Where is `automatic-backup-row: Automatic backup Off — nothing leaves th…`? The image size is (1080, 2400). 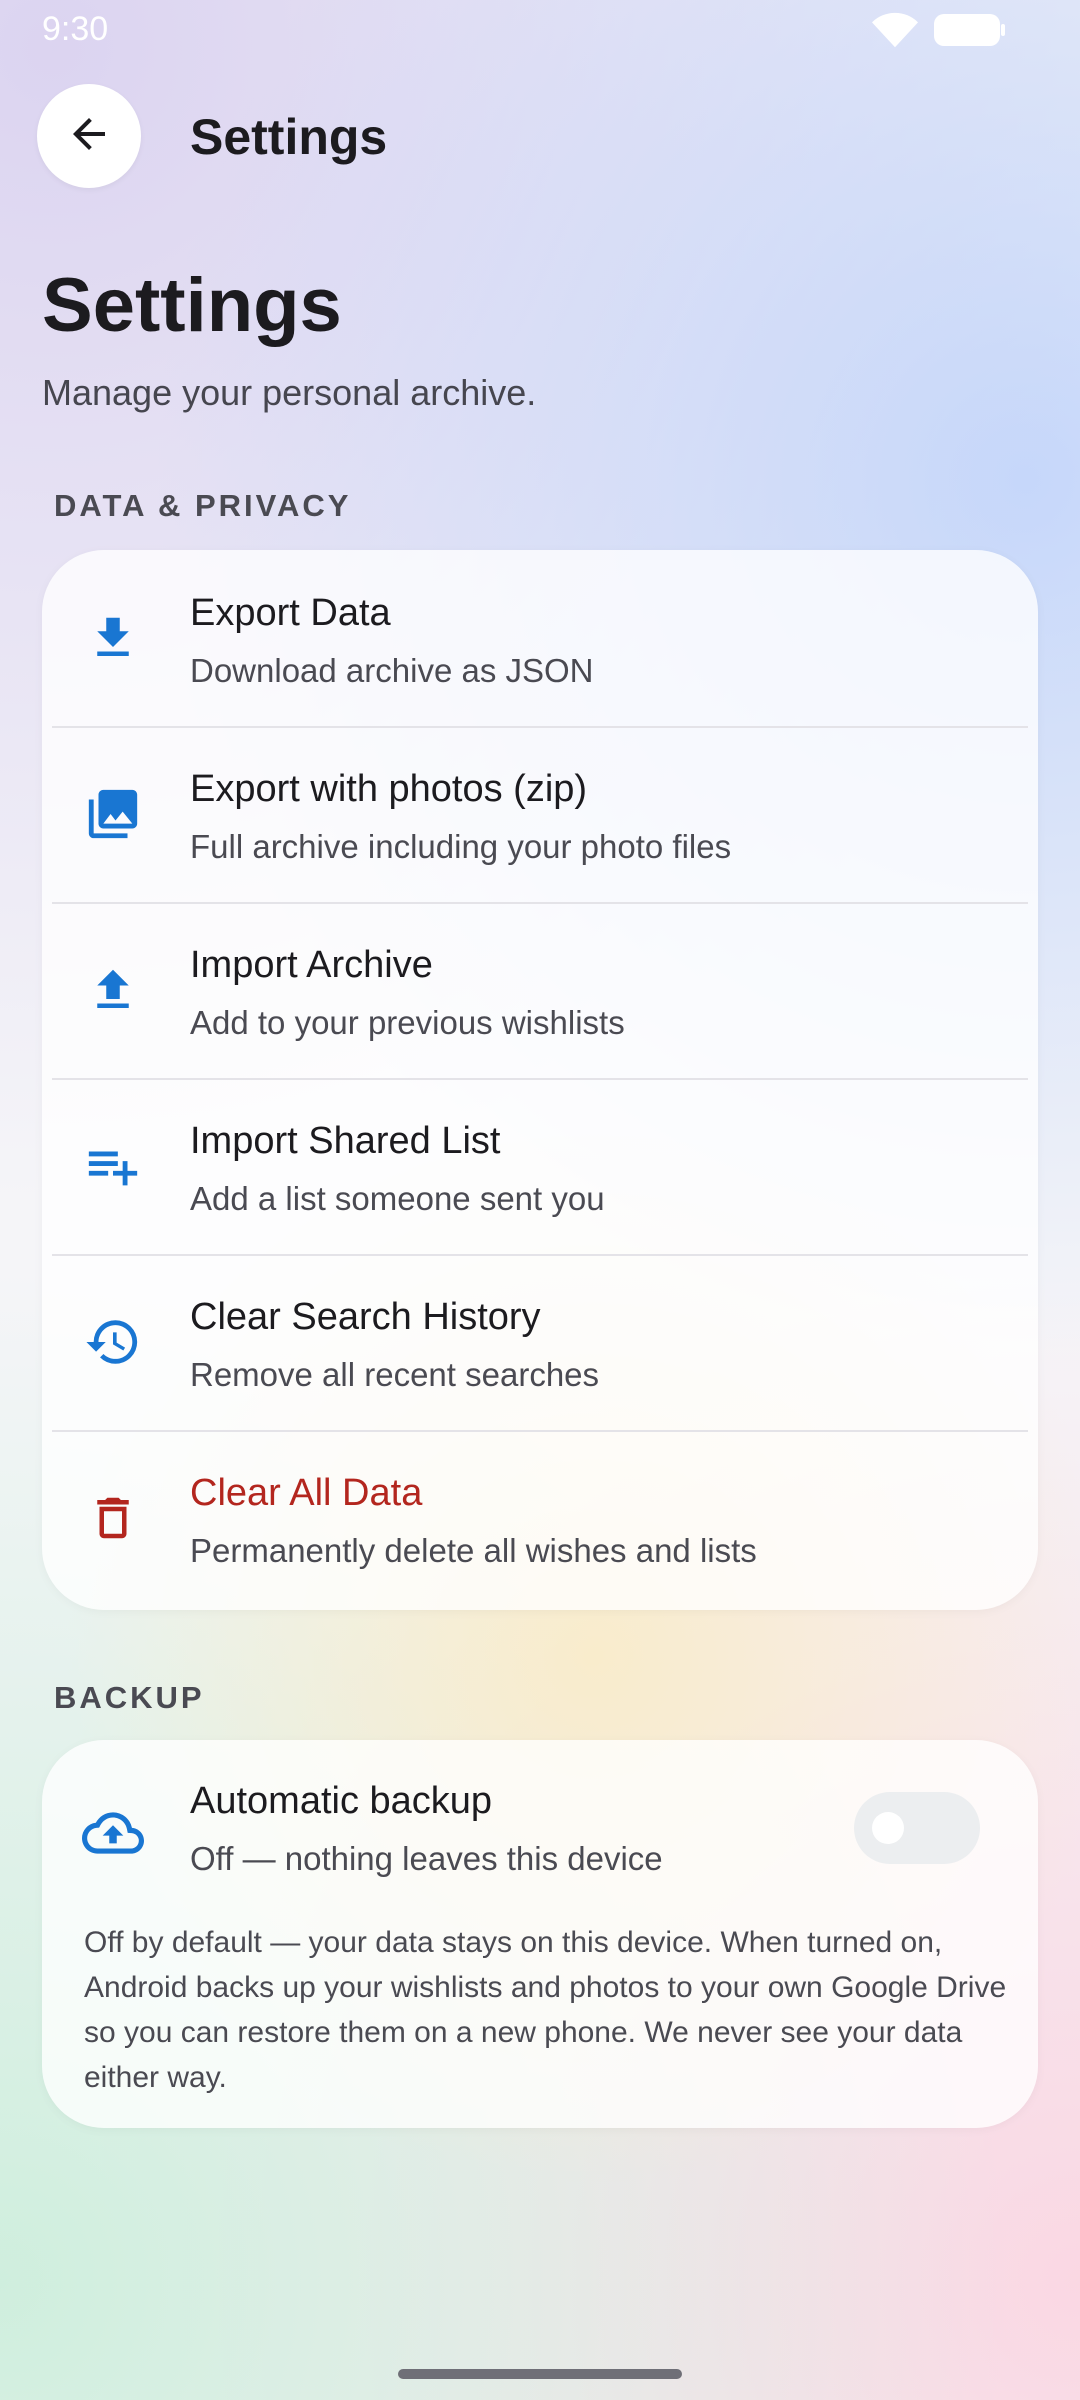
automatic-backup-row: Automatic backup Off — nothing leaves th… is located at coordinates (540, 1835).